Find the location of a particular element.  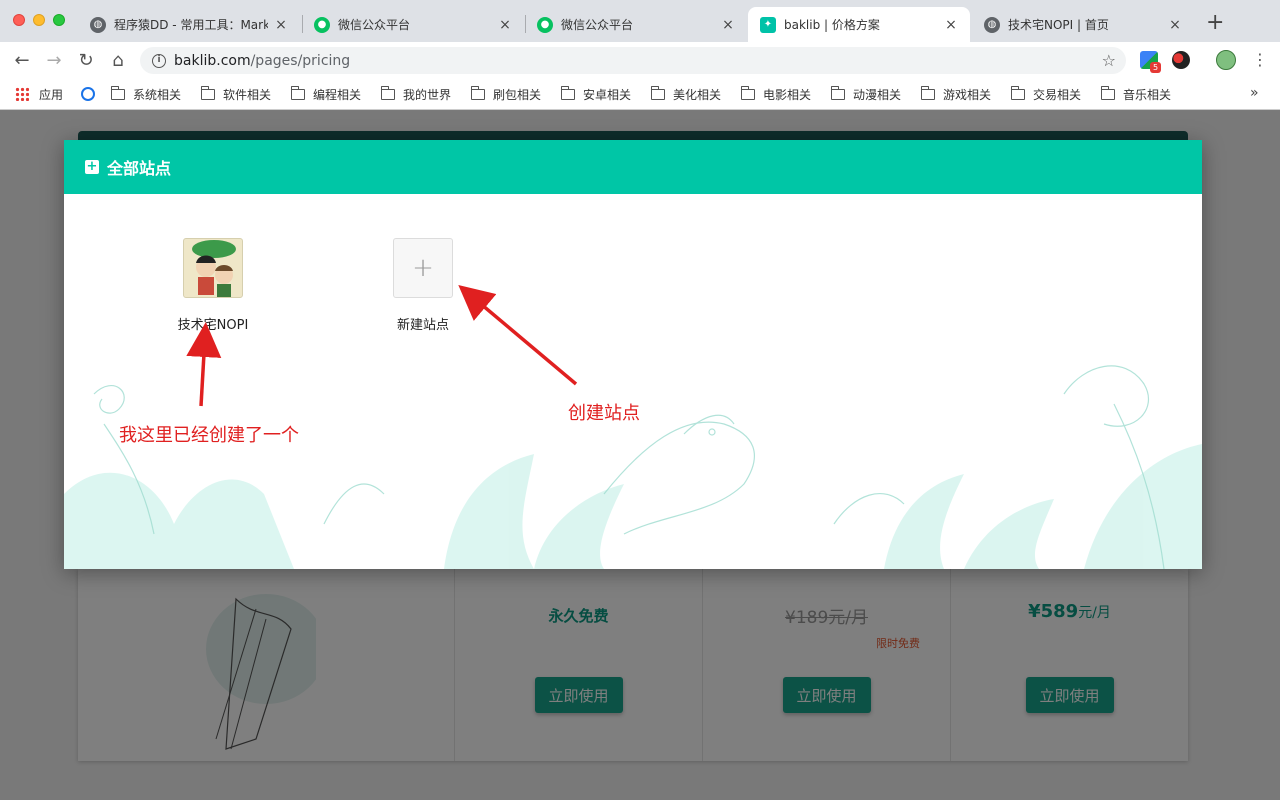

new-site-card: + 新建站点 is located at coordinates (423, 285).